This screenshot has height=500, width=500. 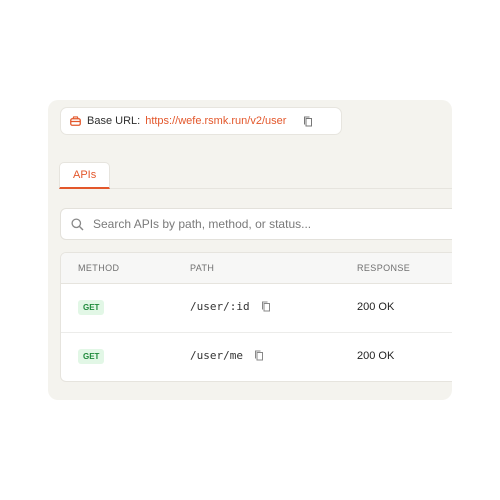 I want to click on search-bar, so click(x=256, y=224).